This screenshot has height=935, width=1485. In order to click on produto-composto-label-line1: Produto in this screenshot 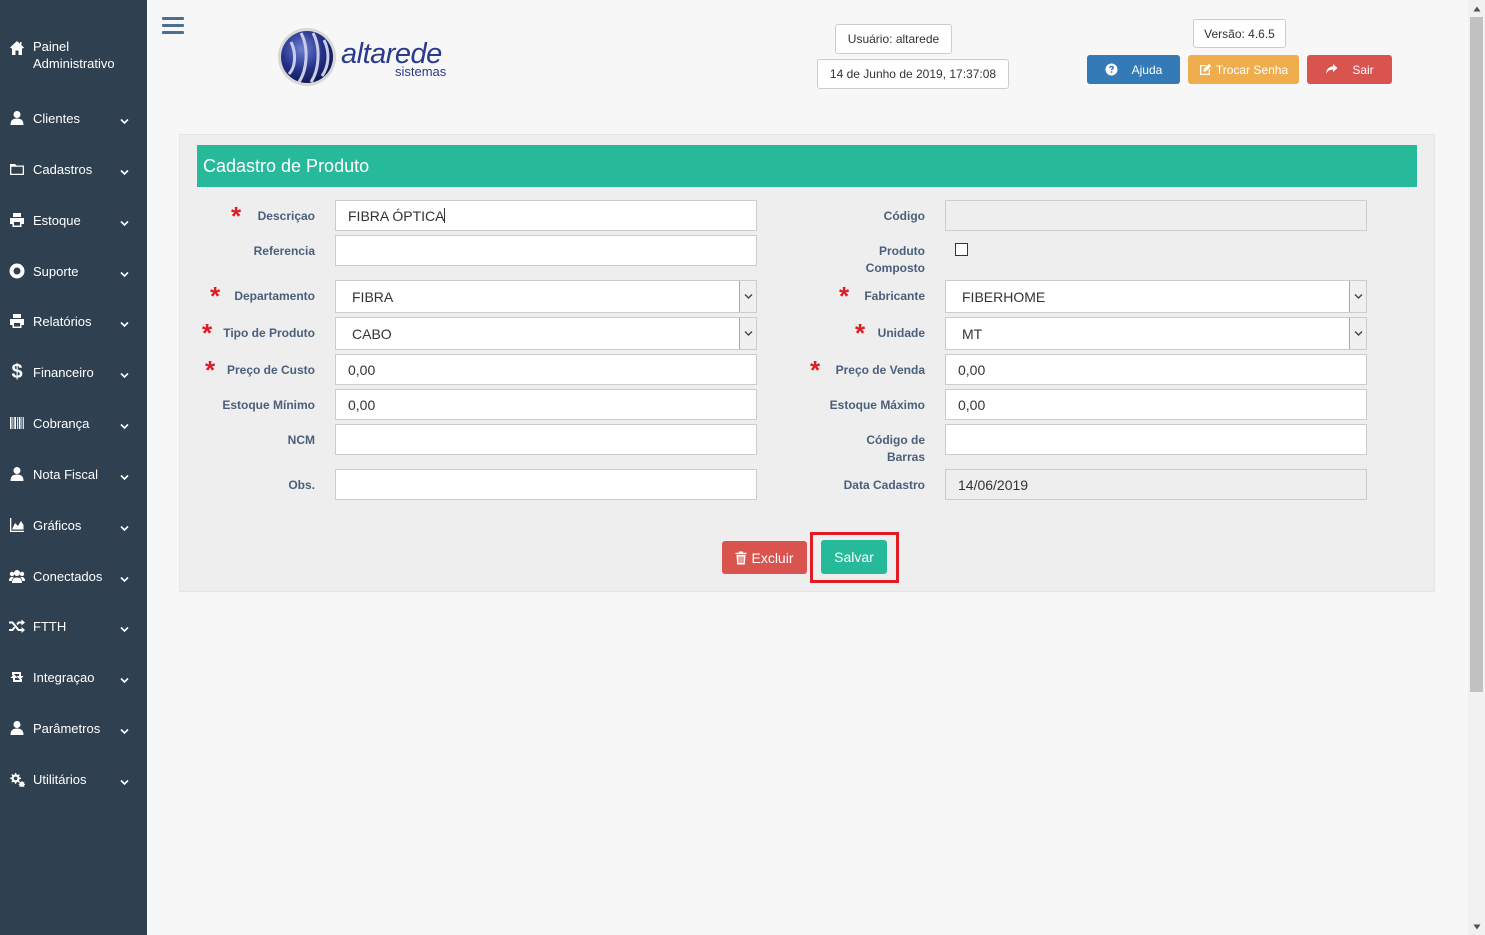, I will do `click(902, 251)`.